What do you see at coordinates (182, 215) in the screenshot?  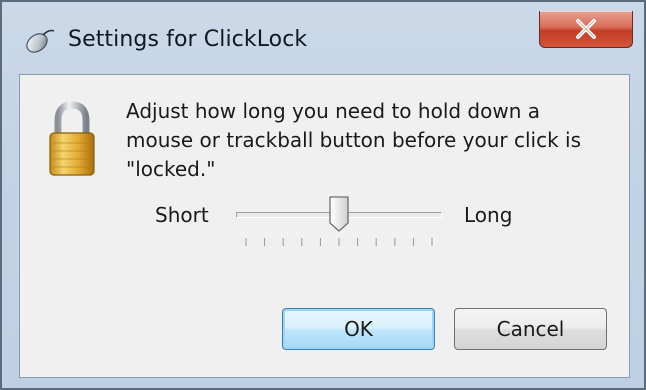 I see `slider-min-label: Short` at bounding box center [182, 215].